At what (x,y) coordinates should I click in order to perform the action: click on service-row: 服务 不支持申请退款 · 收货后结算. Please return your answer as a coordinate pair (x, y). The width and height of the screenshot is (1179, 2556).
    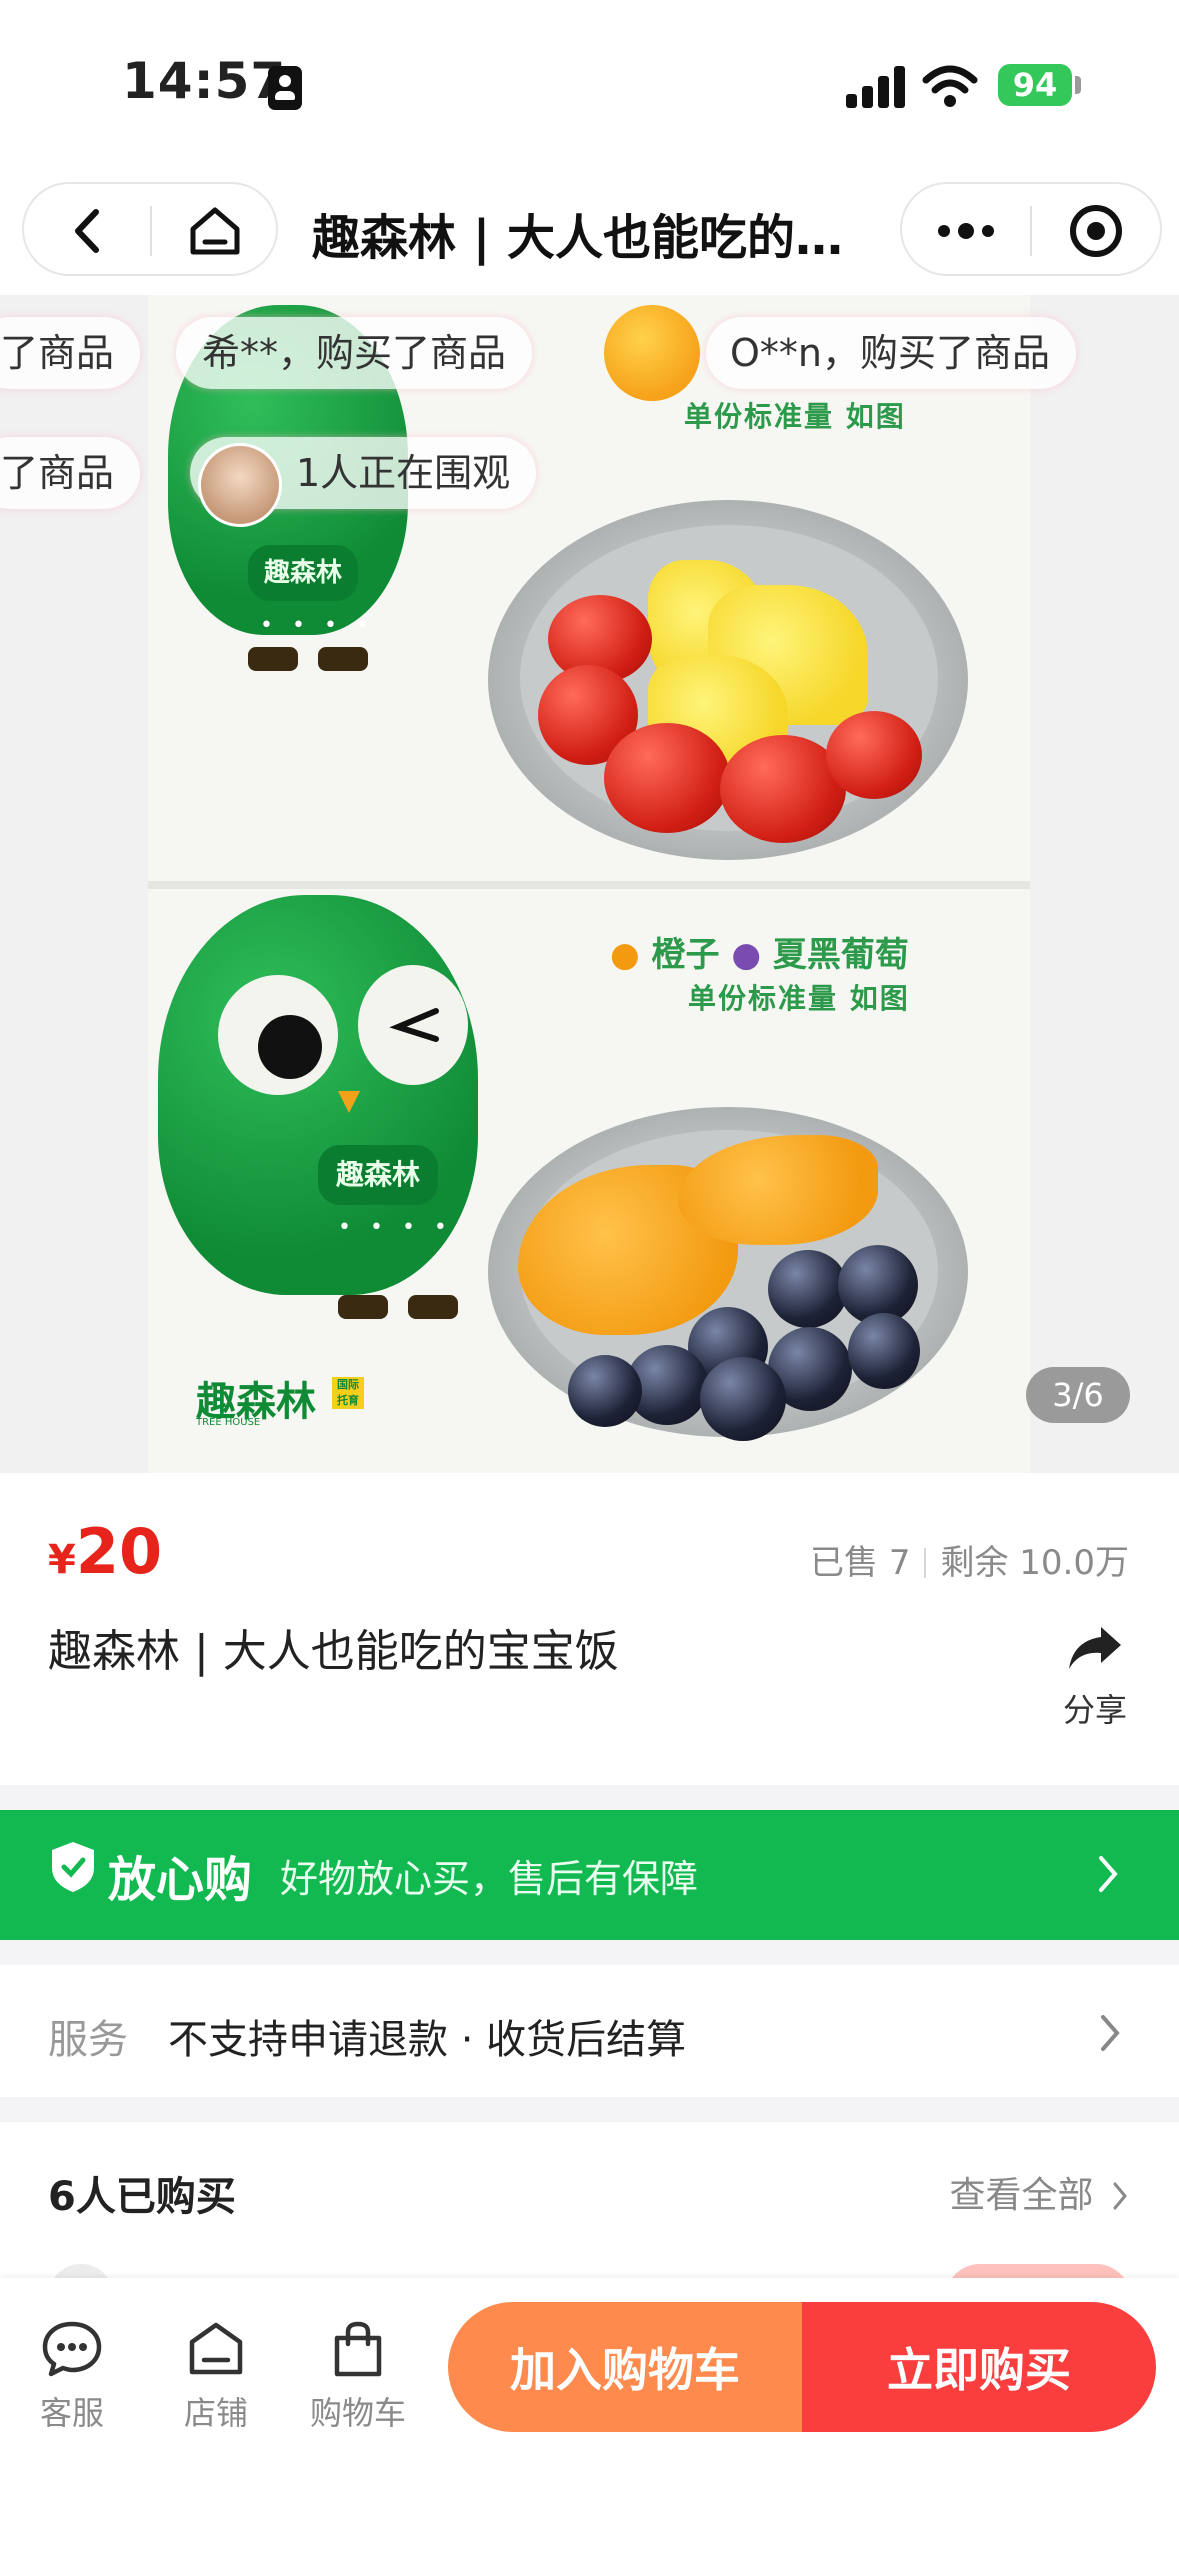
    Looking at the image, I should click on (589, 2031).